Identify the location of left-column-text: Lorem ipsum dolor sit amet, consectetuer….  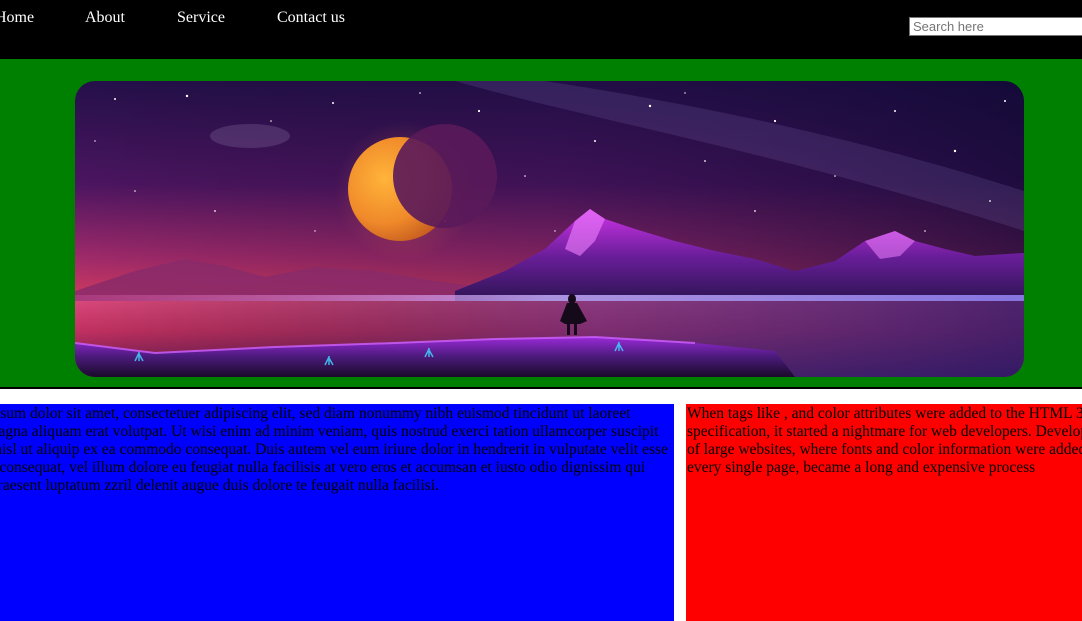
(334, 449).